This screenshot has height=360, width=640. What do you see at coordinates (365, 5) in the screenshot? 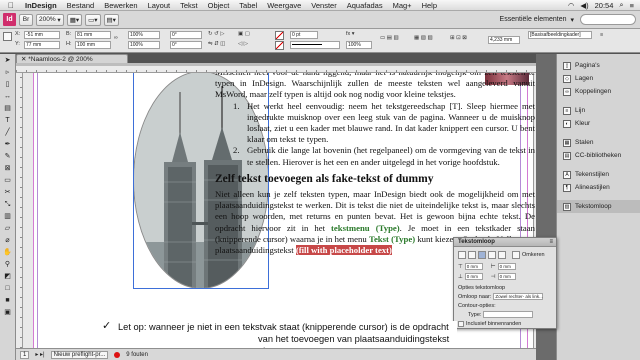
I see `menu-aquafadas: Aquafadas` at bounding box center [365, 5].